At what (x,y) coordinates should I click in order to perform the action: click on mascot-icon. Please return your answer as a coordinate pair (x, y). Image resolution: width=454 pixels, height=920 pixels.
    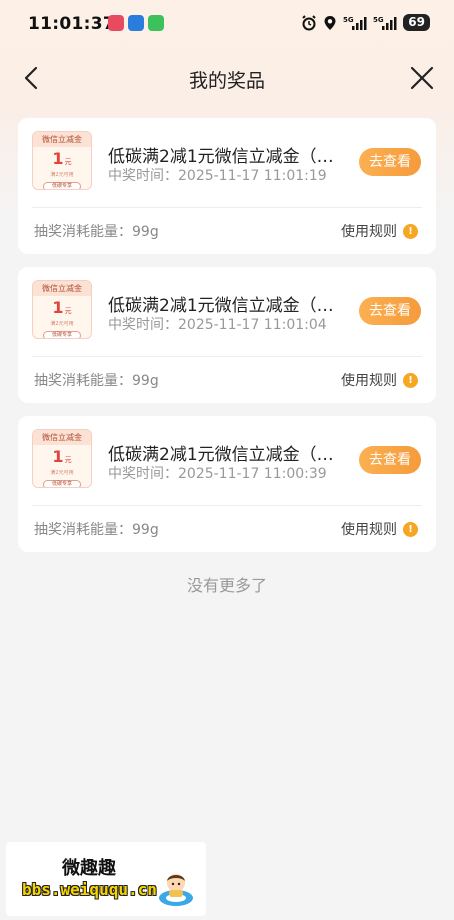
    Looking at the image, I should click on (176, 890).